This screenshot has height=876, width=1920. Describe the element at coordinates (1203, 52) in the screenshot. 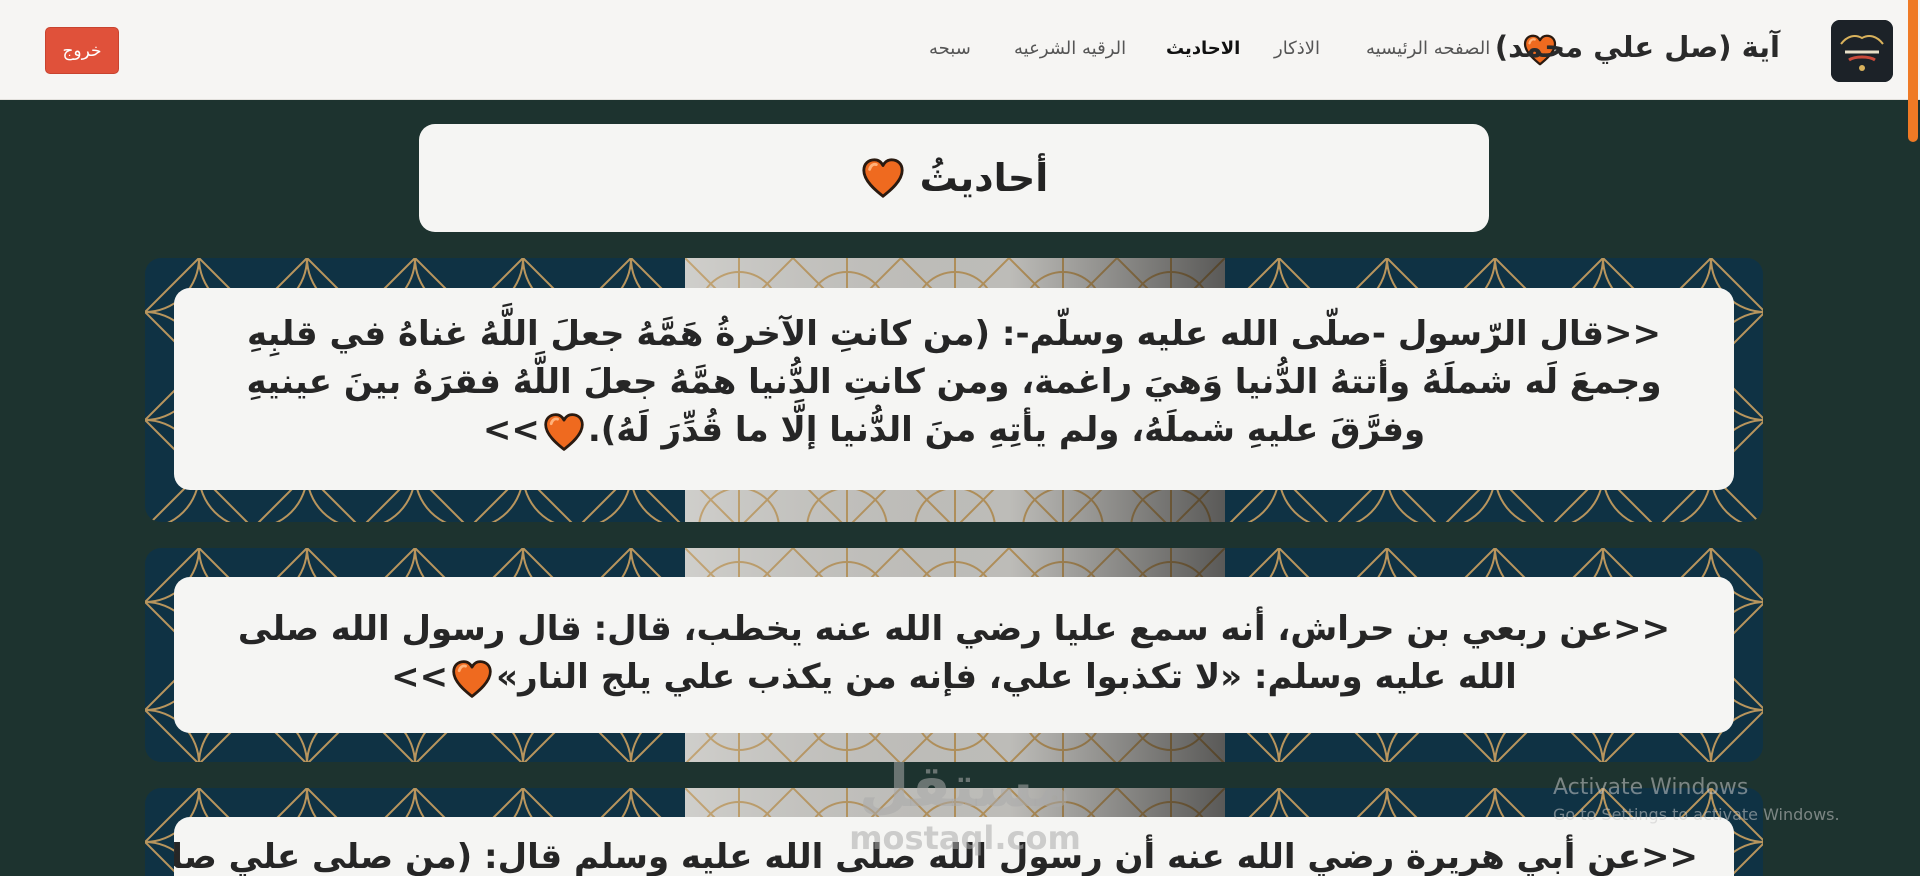

I see `nav-link-hadiths: الاحاديث` at that location.